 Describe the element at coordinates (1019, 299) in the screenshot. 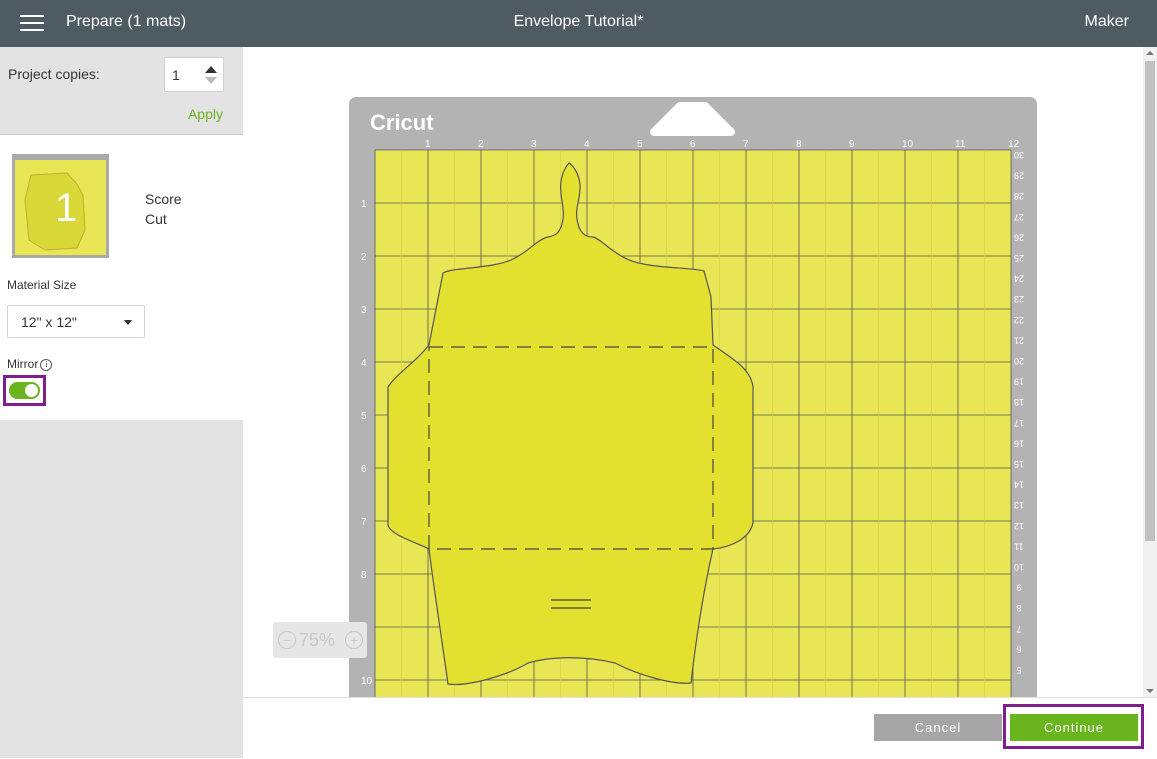

I see `right-ruler-label: 23` at that location.